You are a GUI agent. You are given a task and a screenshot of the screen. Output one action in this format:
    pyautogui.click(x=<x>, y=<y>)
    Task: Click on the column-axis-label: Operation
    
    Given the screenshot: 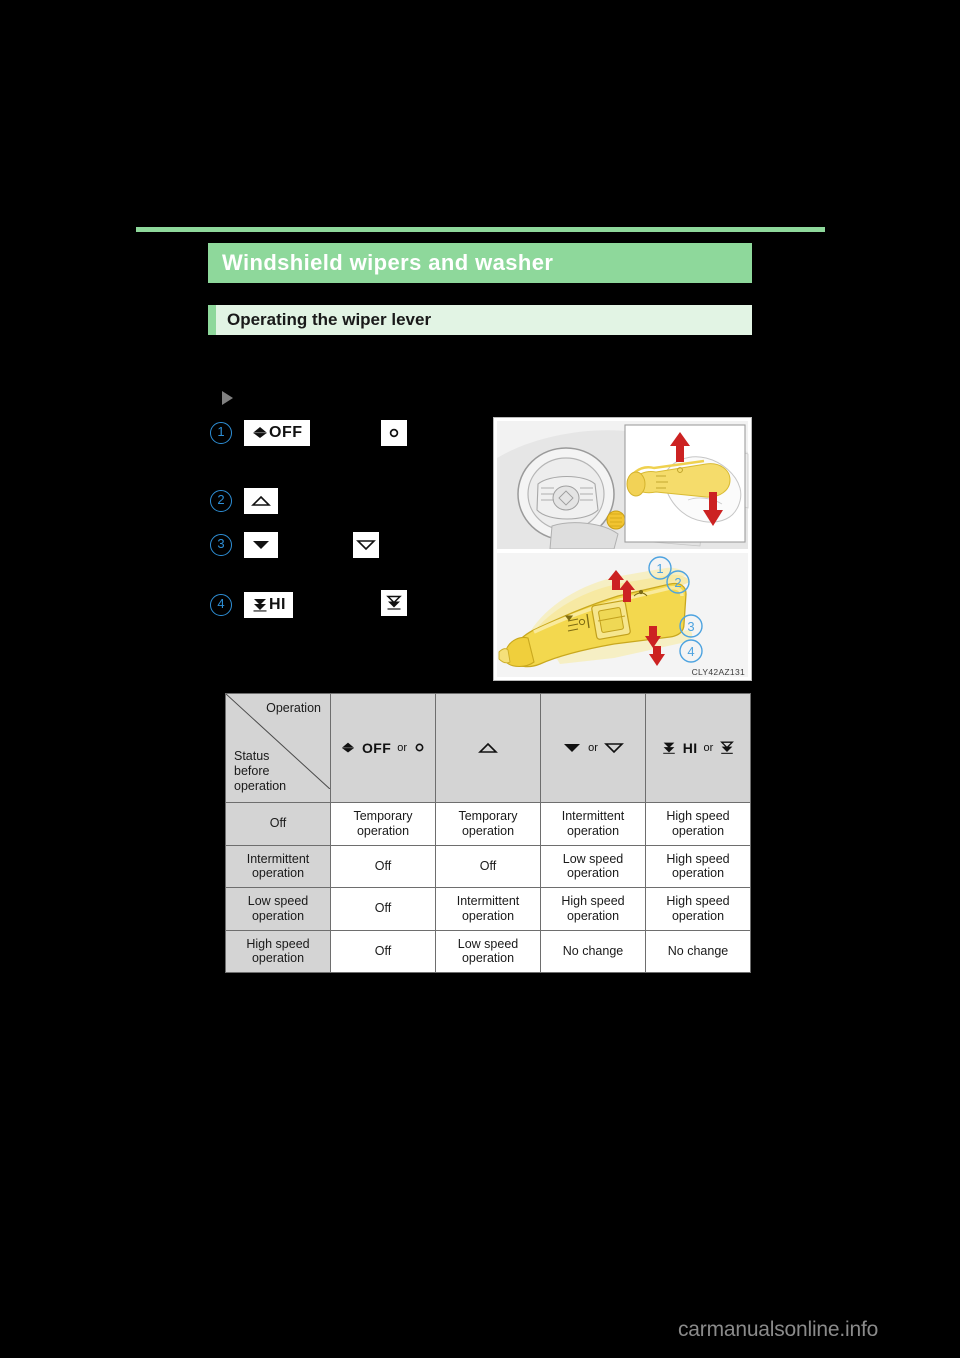 What is the action you would take?
    pyautogui.click(x=293, y=708)
    